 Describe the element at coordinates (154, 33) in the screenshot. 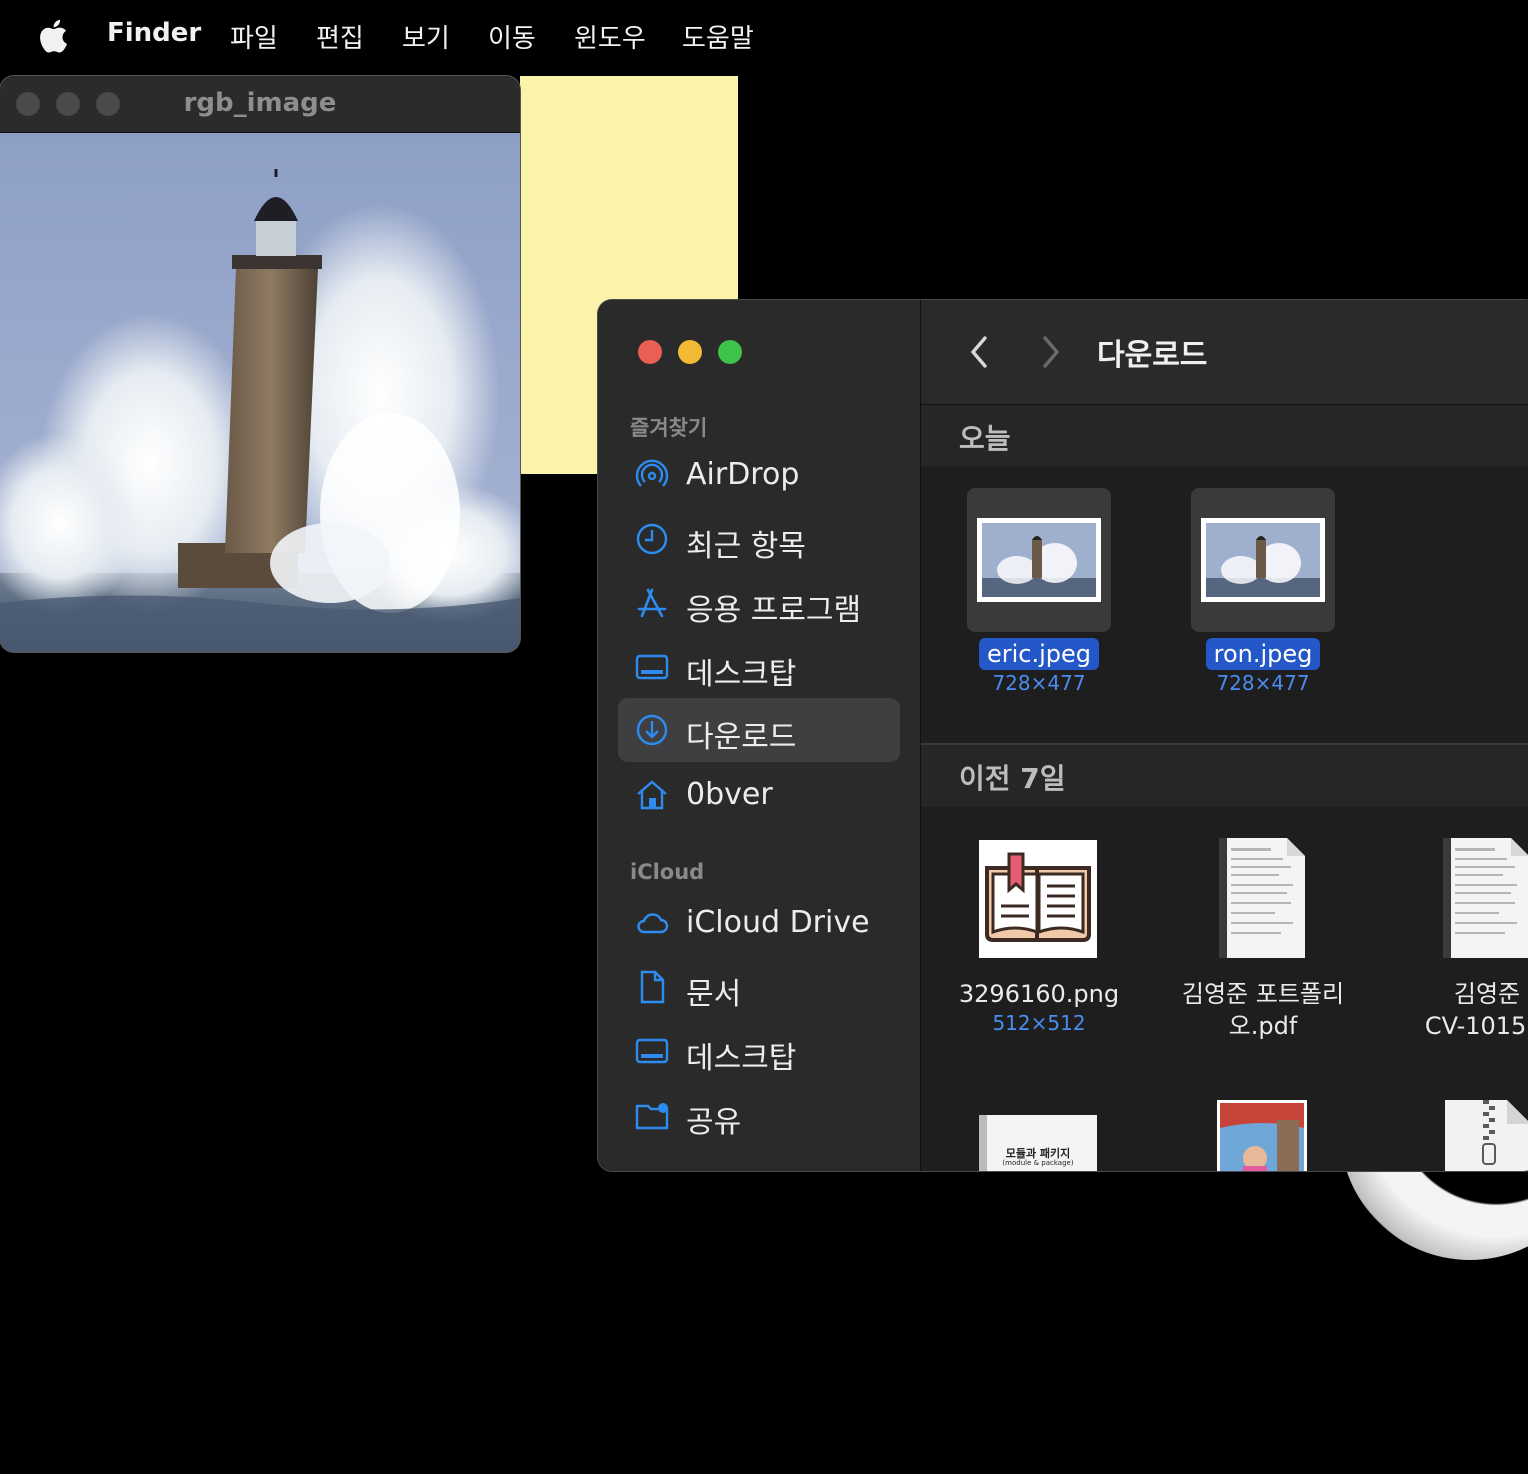

I see `menu-app-name: Finder` at that location.